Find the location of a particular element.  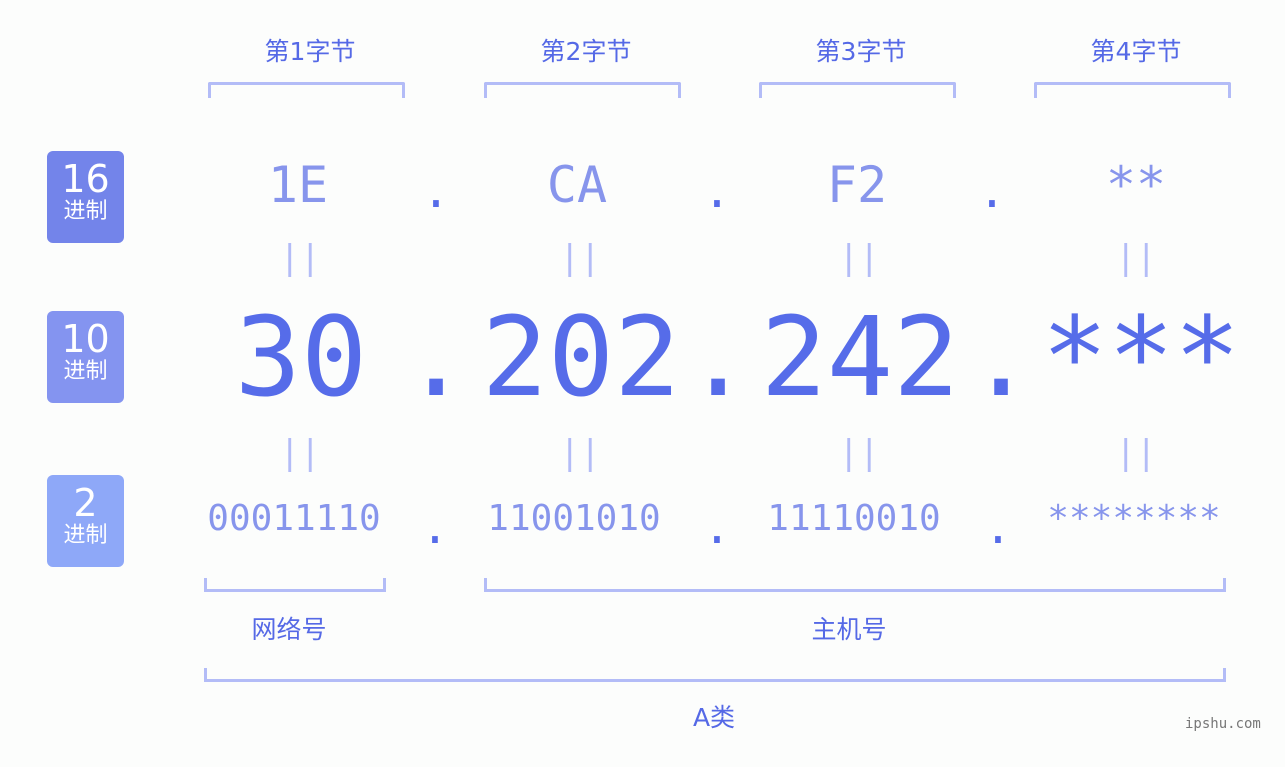

badge-binary-unit: 进制 is located at coordinates (85, 535).